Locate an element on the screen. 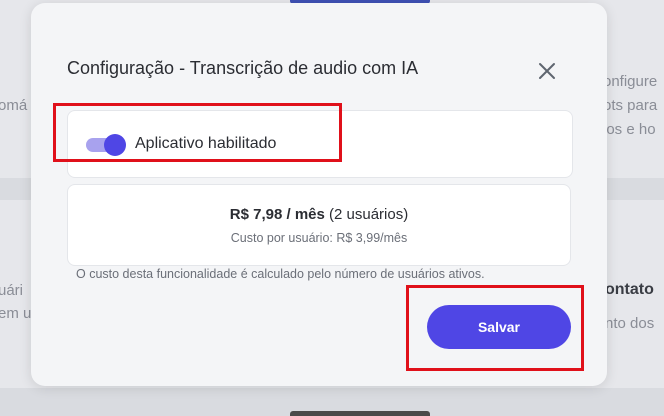 This screenshot has width=664, height=416. background-text: nto dos is located at coordinates (630, 323).